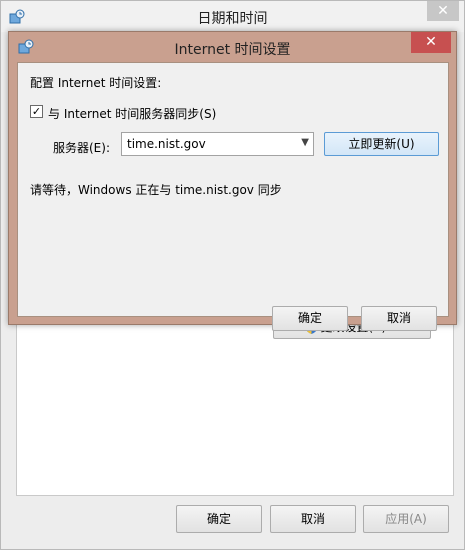  I want to click on date-time-apply-button: 应用(A), so click(406, 519).